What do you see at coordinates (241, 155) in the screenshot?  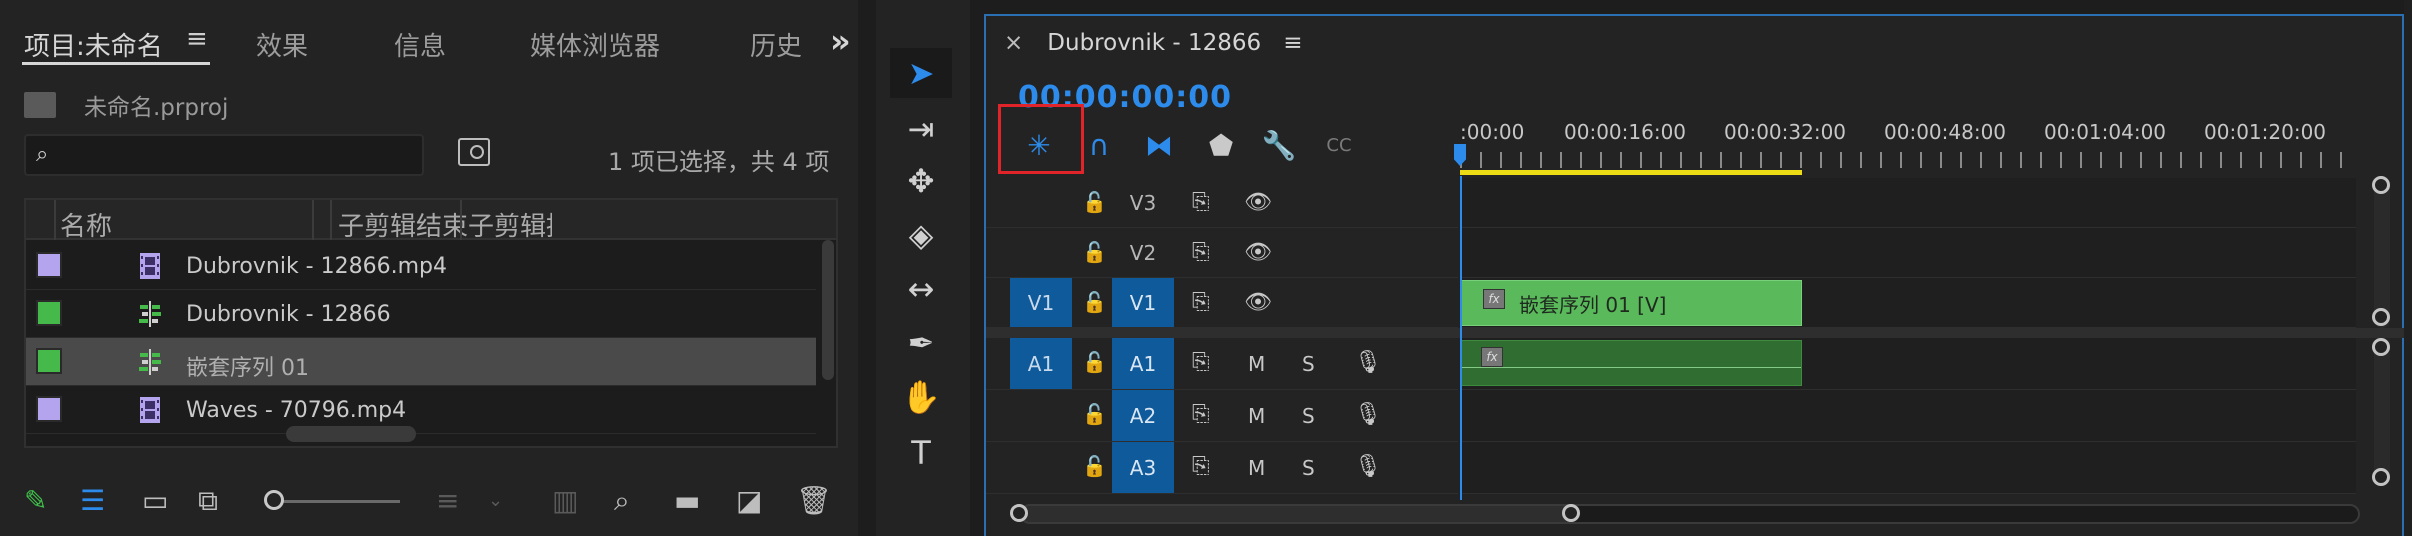 I see `search-input` at bounding box center [241, 155].